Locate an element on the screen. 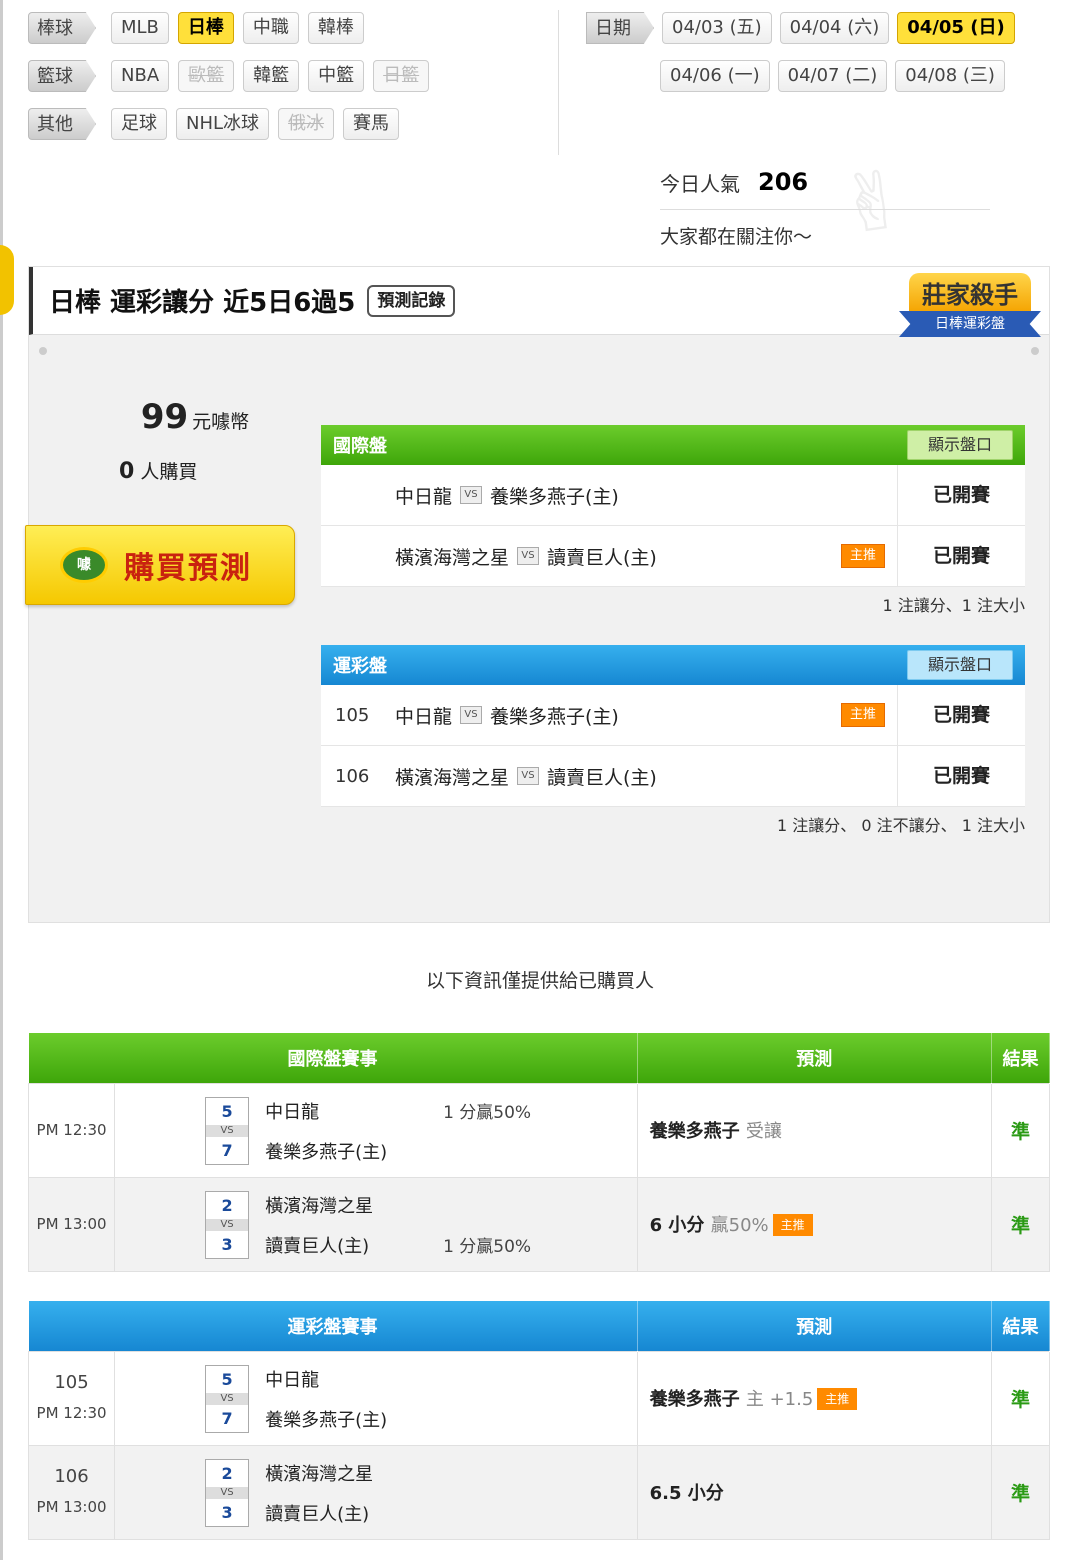 This screenshot has width=1080, height=1560. intl-table-header-result: 結果 is located at coordinates (1021, 1058).